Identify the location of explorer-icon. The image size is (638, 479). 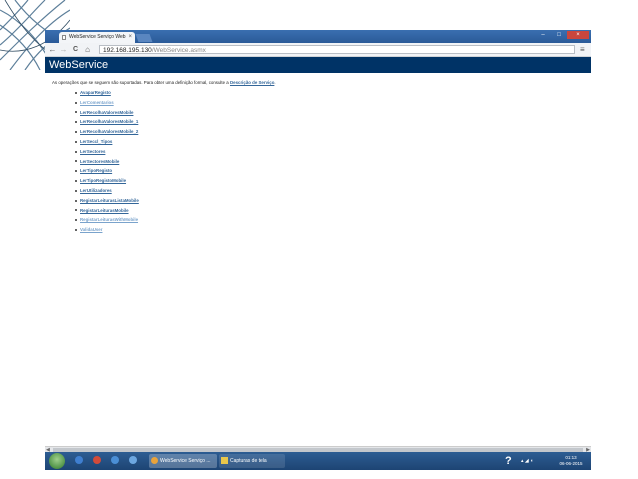
(115, 460).